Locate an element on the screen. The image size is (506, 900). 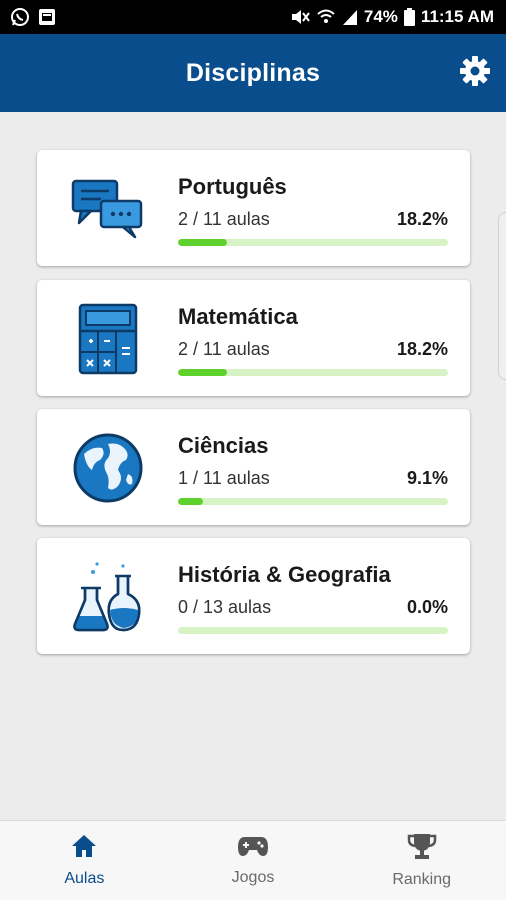
battery-icon is located at coordinates (409, 17).